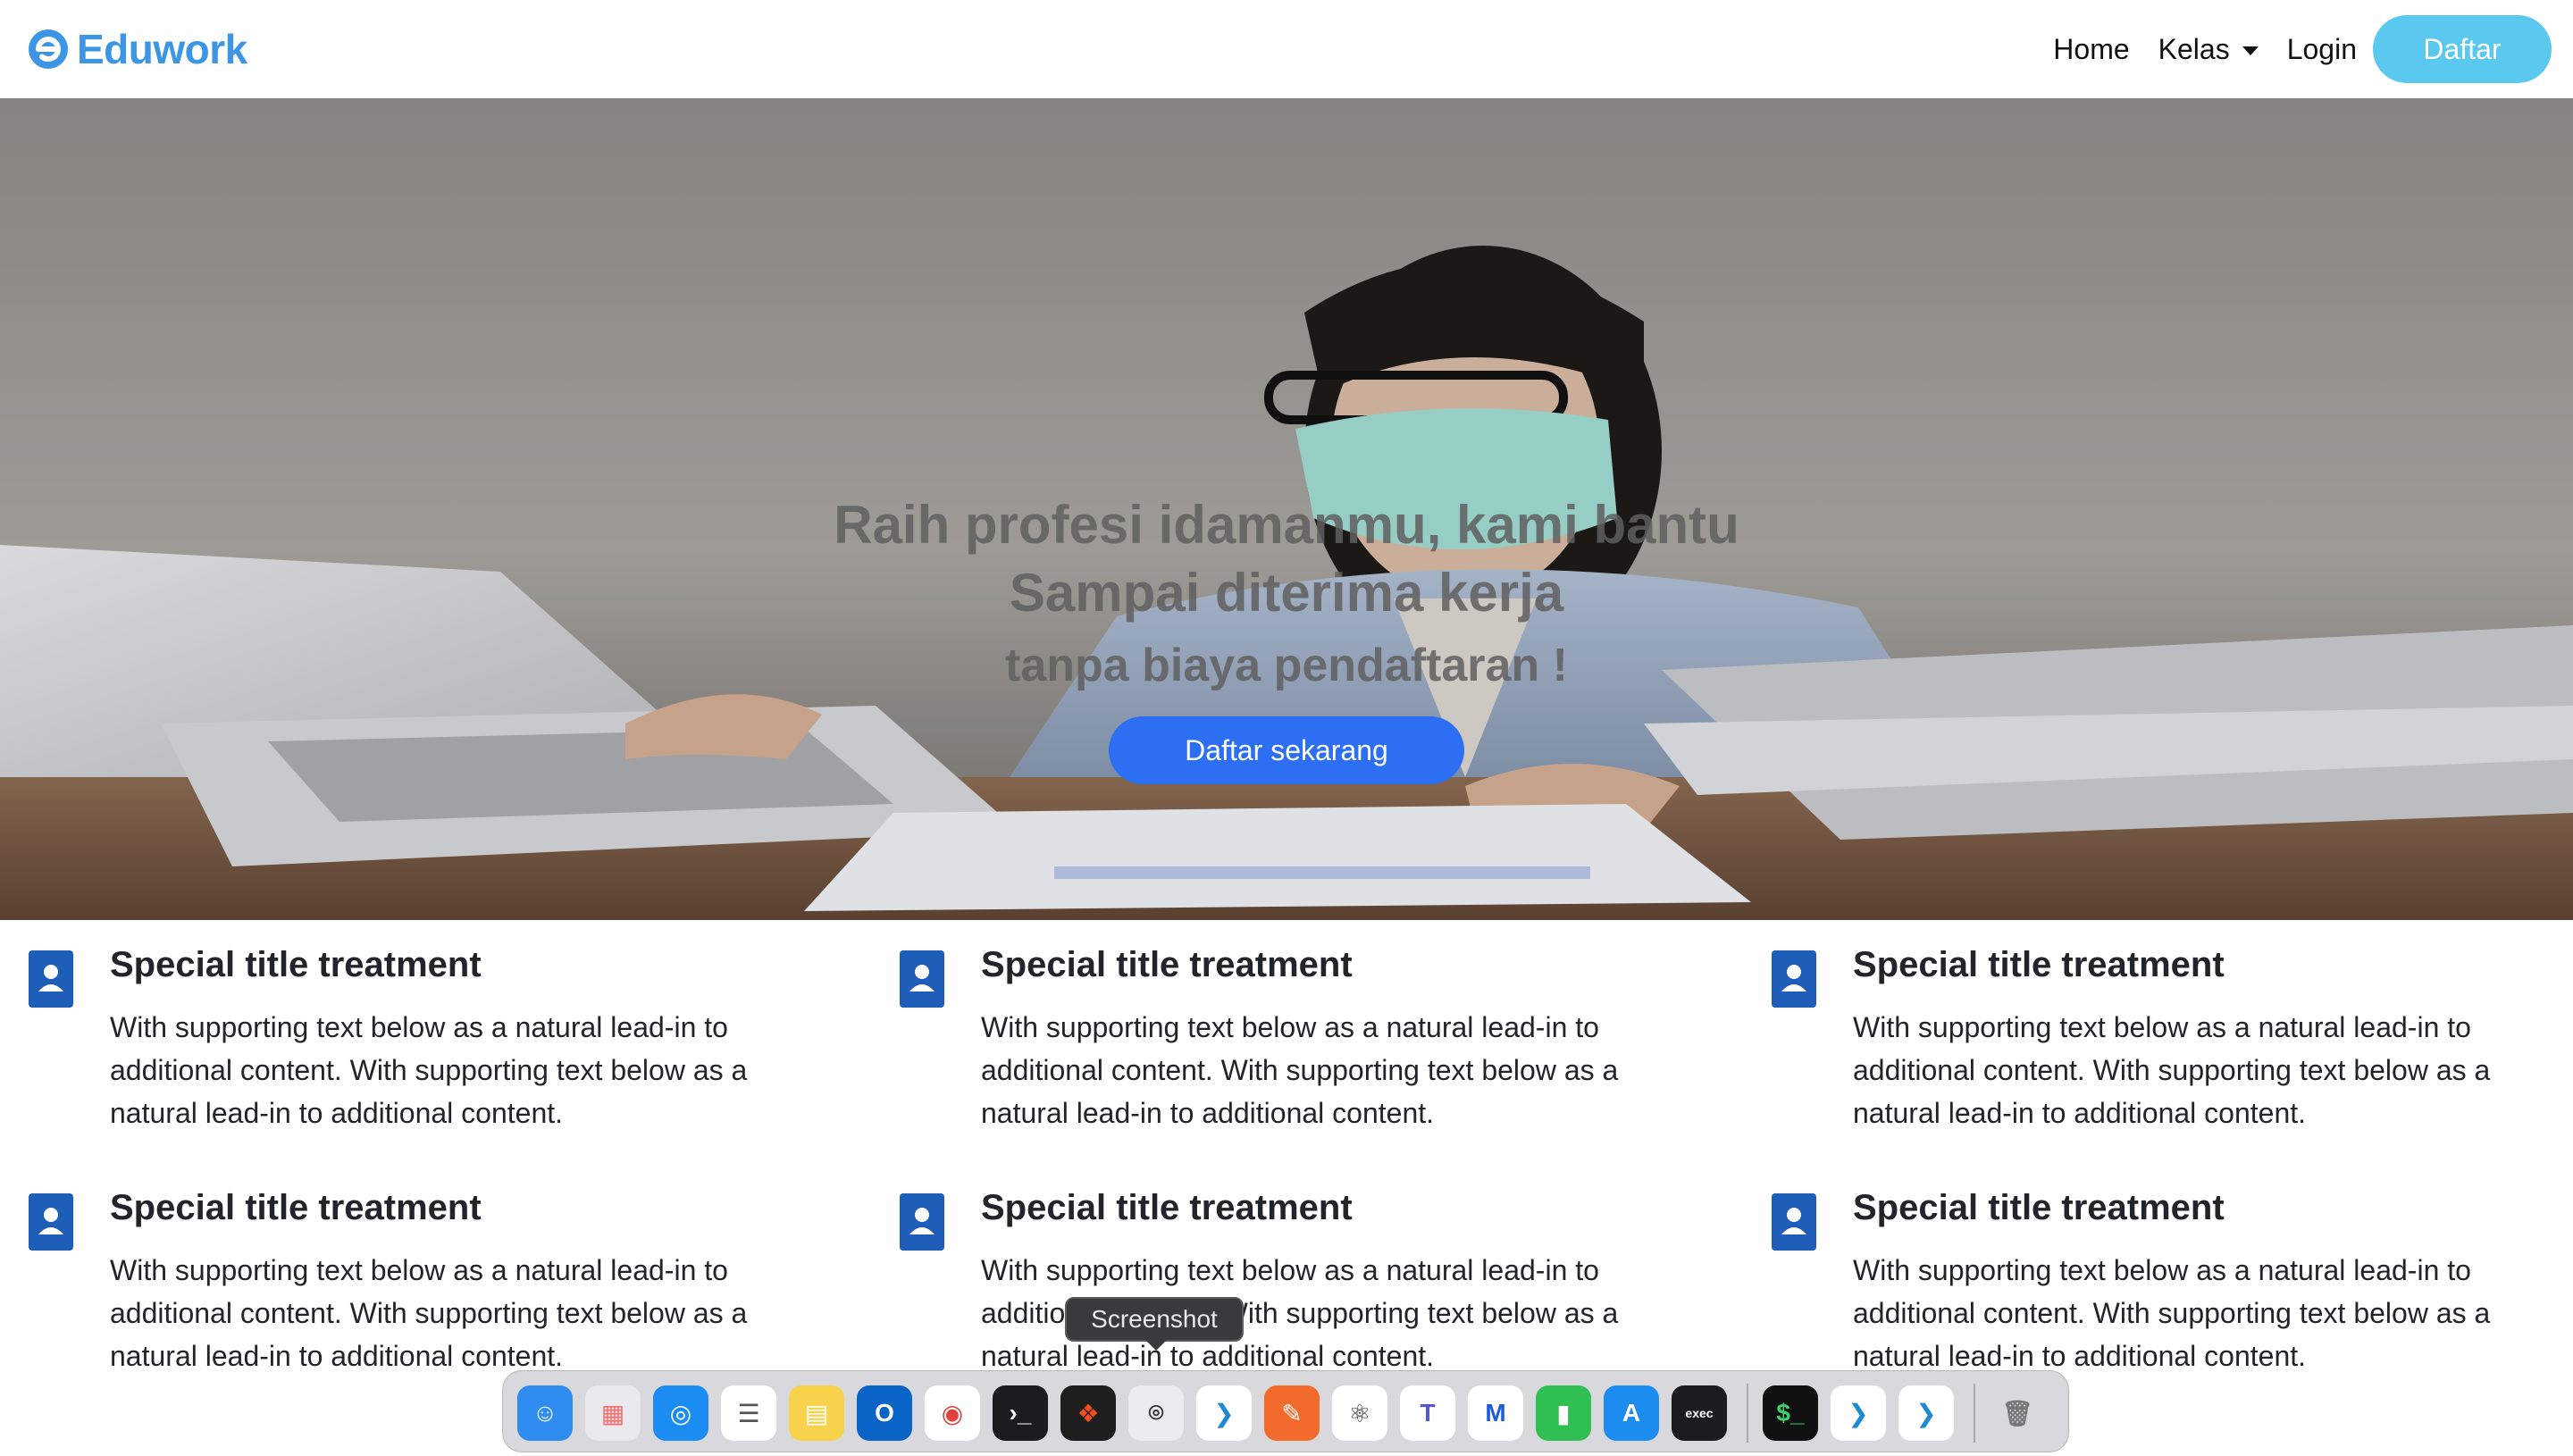 The image size is (2573, 1456). Describe the element at coordinates (2250, 50) in the screenshot. I see `caret-down-icon` at that location.